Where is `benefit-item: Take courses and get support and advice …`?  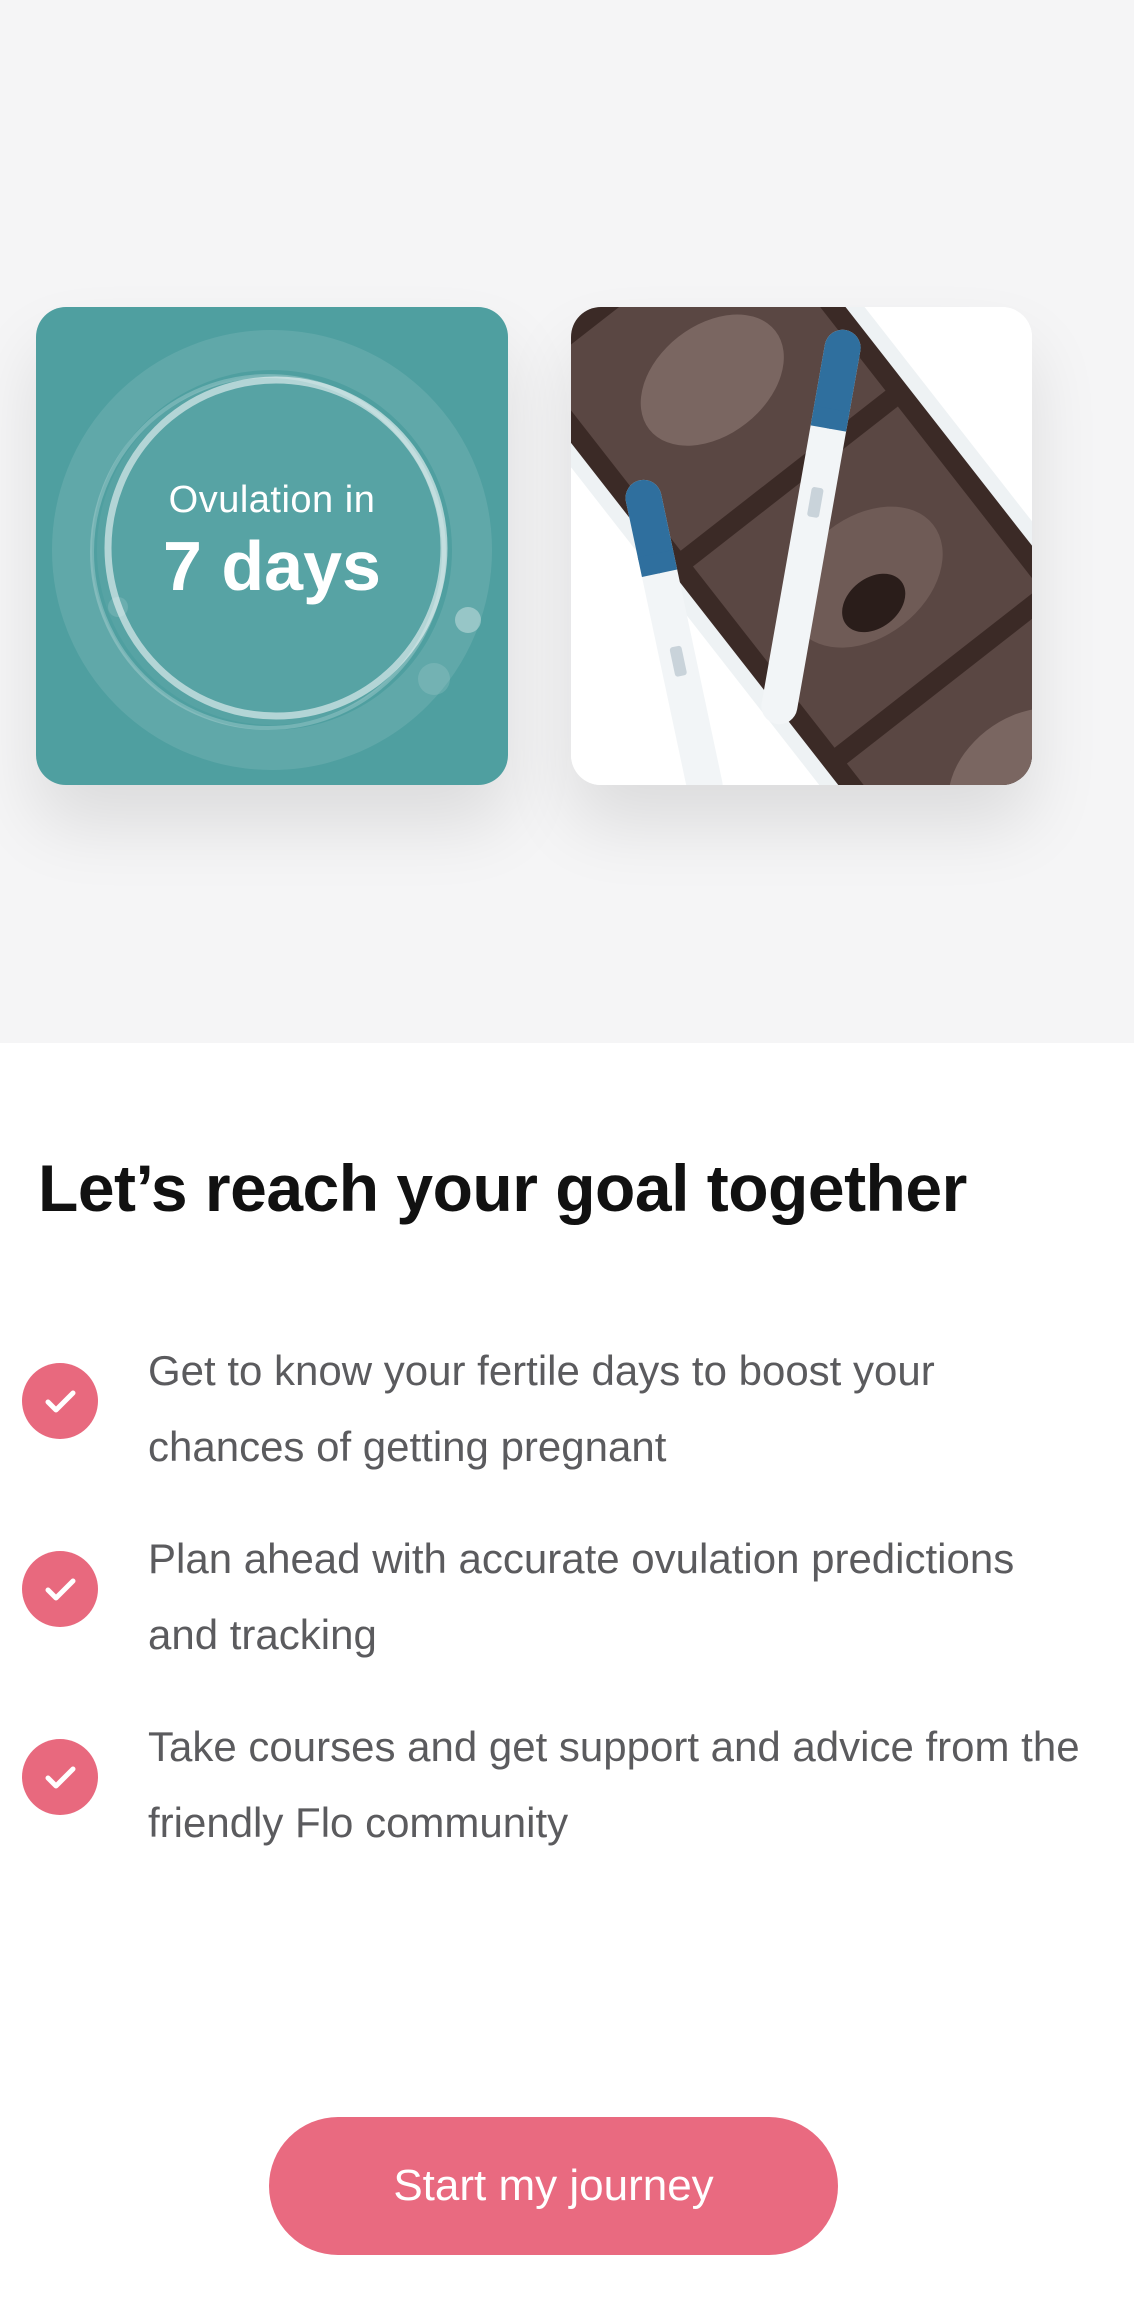 benefit-item: Take courses and get support and advice … is located at coordinates (567, 1803).